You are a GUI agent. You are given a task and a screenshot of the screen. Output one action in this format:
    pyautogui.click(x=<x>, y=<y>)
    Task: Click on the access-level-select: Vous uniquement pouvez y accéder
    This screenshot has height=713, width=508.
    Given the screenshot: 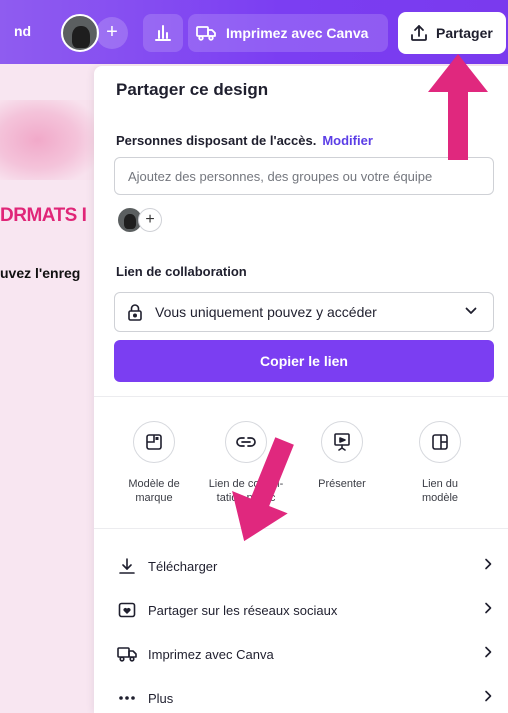 What is the action you would take?
    pyautogui.click(x=304, y=312)
    